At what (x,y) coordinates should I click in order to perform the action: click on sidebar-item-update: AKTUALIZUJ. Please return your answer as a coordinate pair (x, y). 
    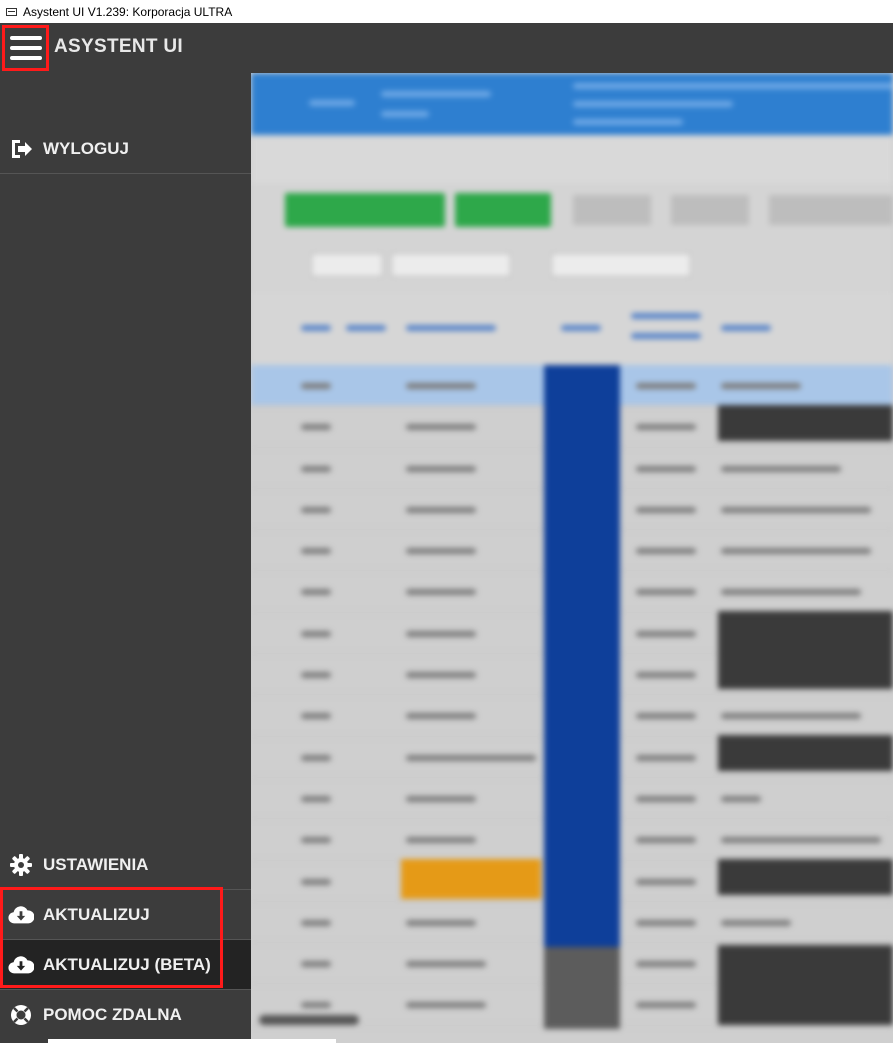
    Looking at the image, I should click on (125, 915).